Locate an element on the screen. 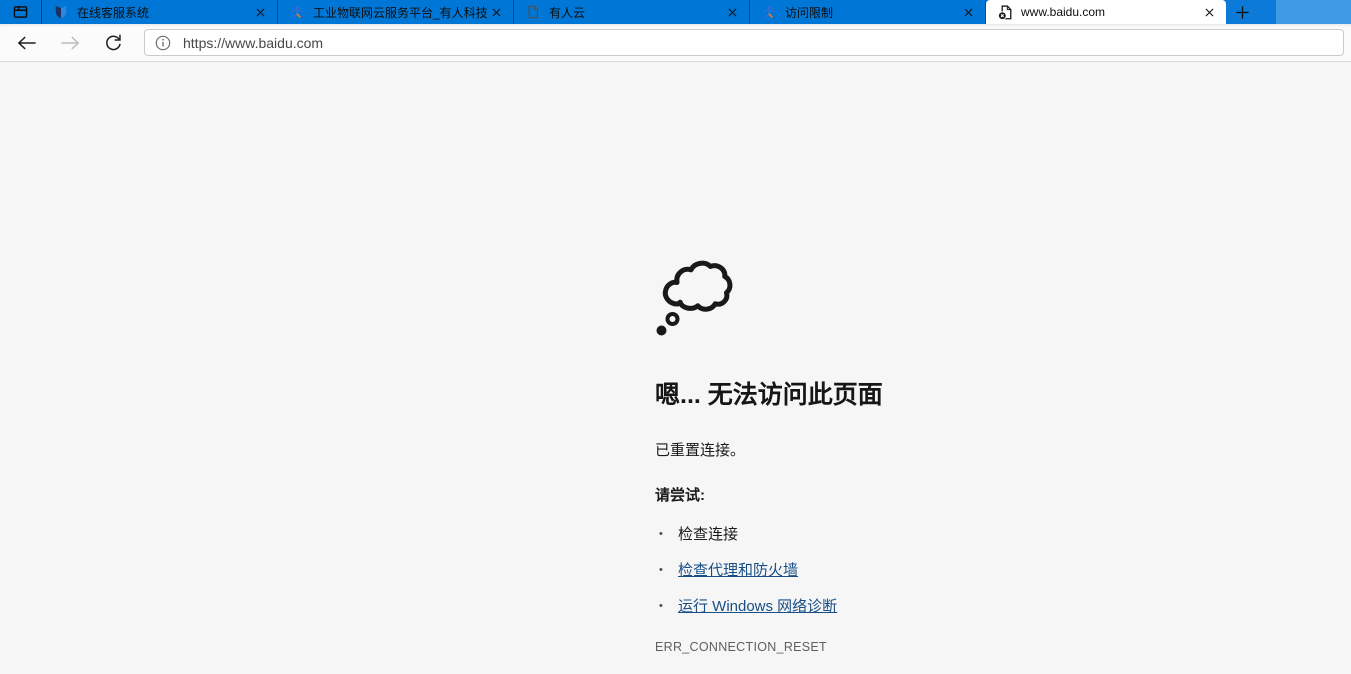 The image size is (1351, 674). window-frame-area is located at coordinates (1313, 12).